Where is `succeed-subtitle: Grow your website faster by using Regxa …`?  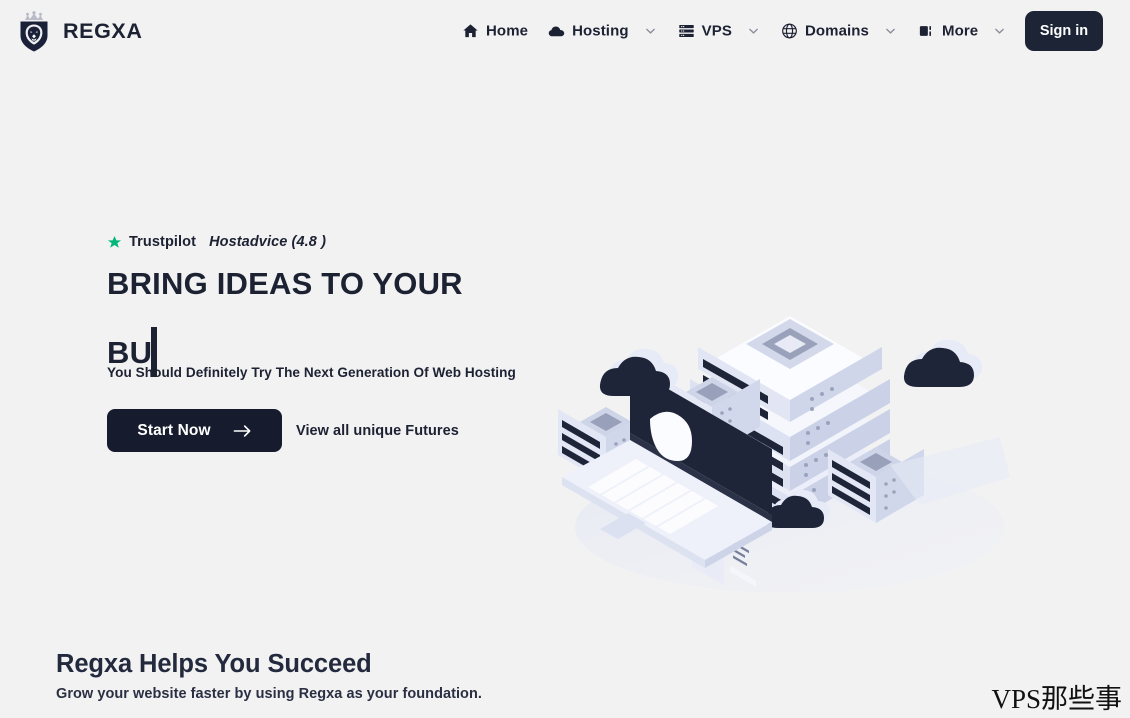 succeed-subtitle: Grow your website faster by using Regxa … is located at coordinates (269, 694).